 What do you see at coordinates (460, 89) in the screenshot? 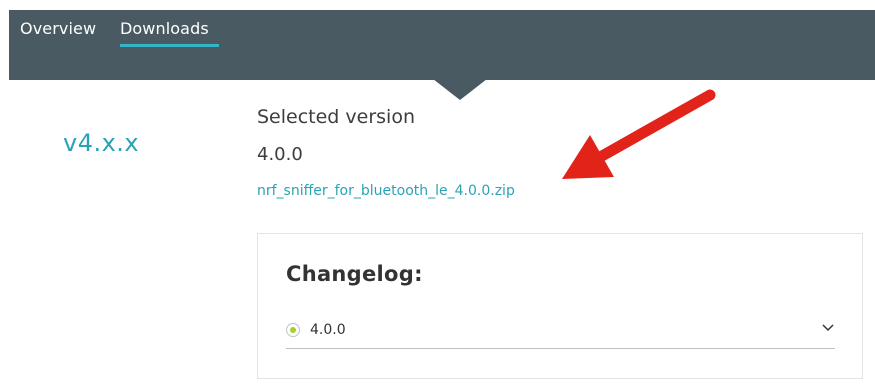
I see `active-tab-notch` at bounding box center [460, 89].